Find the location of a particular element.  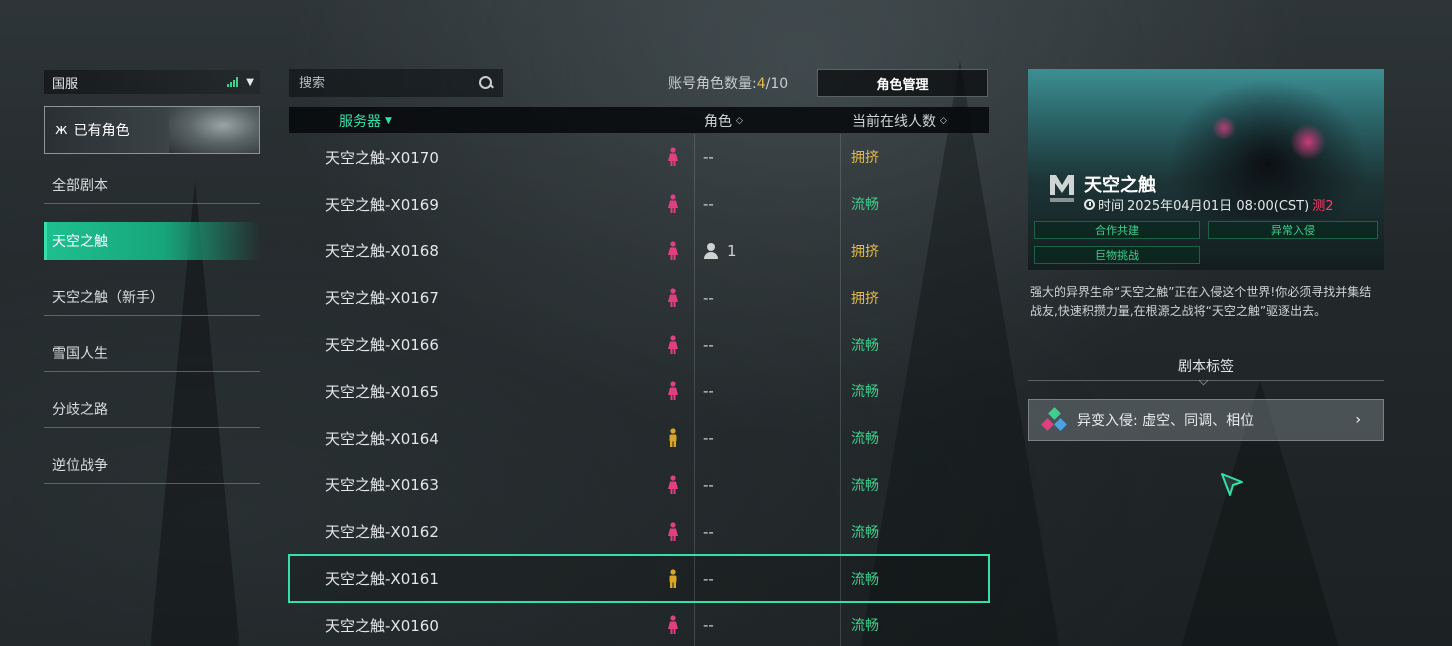

sidebar-item: 全部剧本 is located at coordinates (152, 185).